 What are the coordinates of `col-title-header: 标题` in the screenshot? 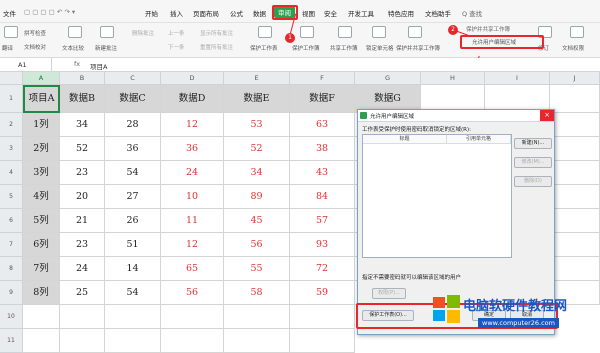 It's located at (405, 139).